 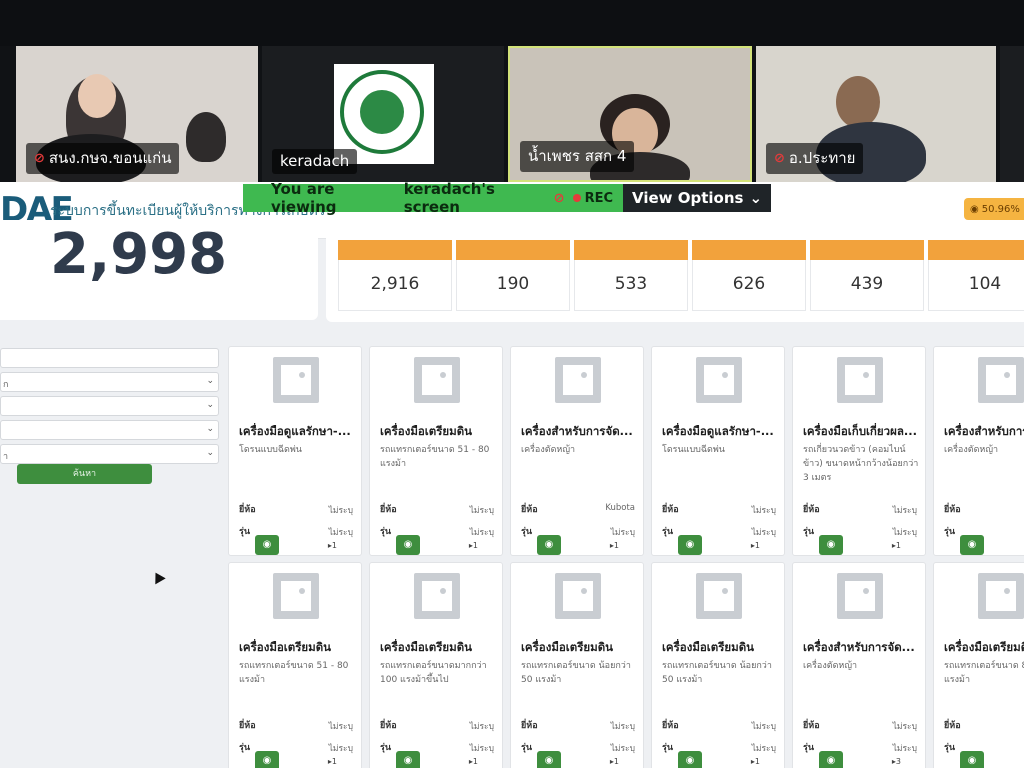 What do you see at coordinates (137, 114) in the screenshot?
I see `participant-tile: ⊘ สนง.กษจ.ขอนแก่น` at bounding box center [137, 114].